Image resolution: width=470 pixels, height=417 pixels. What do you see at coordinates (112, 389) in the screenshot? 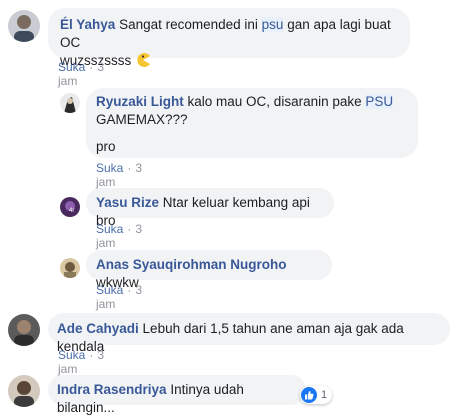
I see `comment-author: Indra Rasendriya` at bounding box center [112, 389].